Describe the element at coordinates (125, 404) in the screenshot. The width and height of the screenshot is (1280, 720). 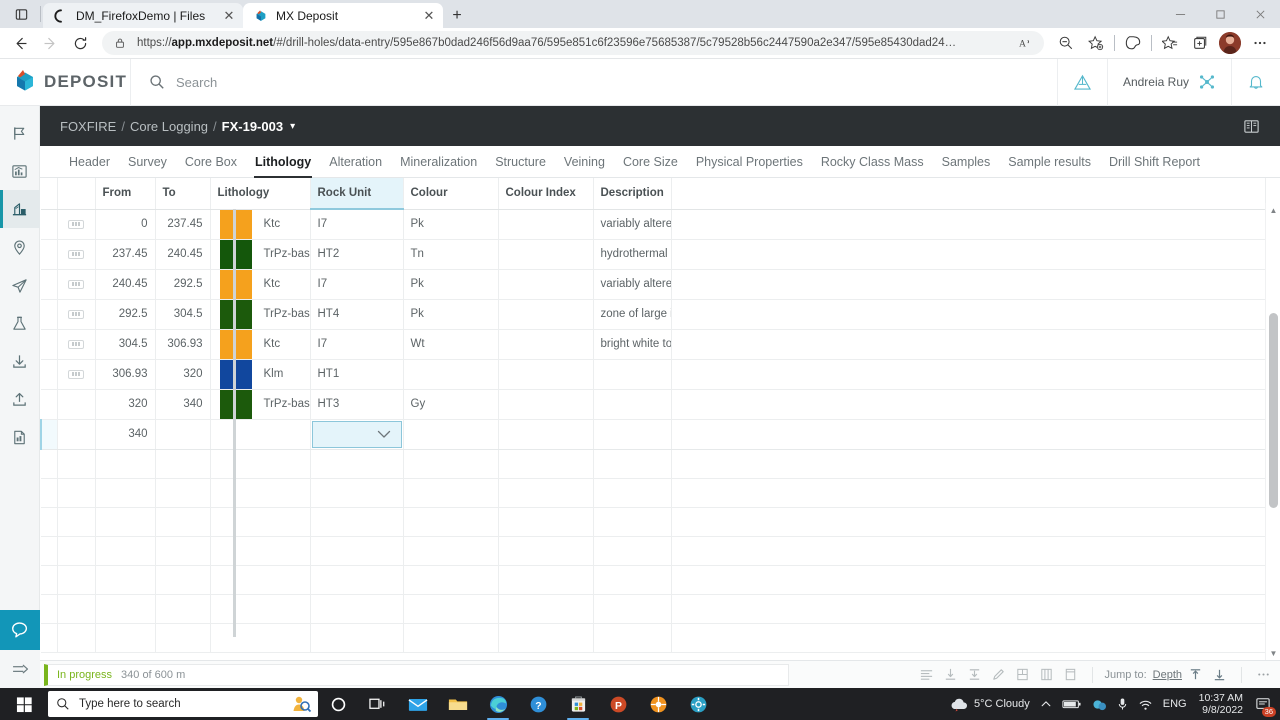
I see `cell-from: 320` at that location.